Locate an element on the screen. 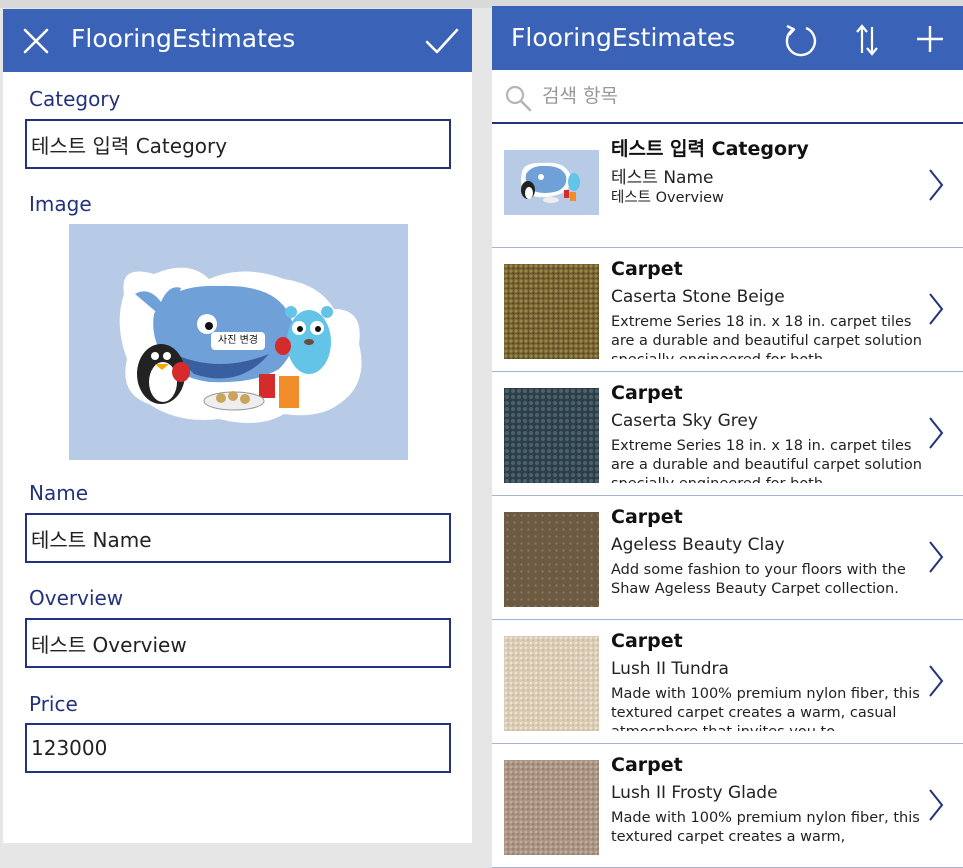 Image resolution: width=963 pixels, height=868 pixels. item-name: 테스트 Name is located at coordinates (662, 178).